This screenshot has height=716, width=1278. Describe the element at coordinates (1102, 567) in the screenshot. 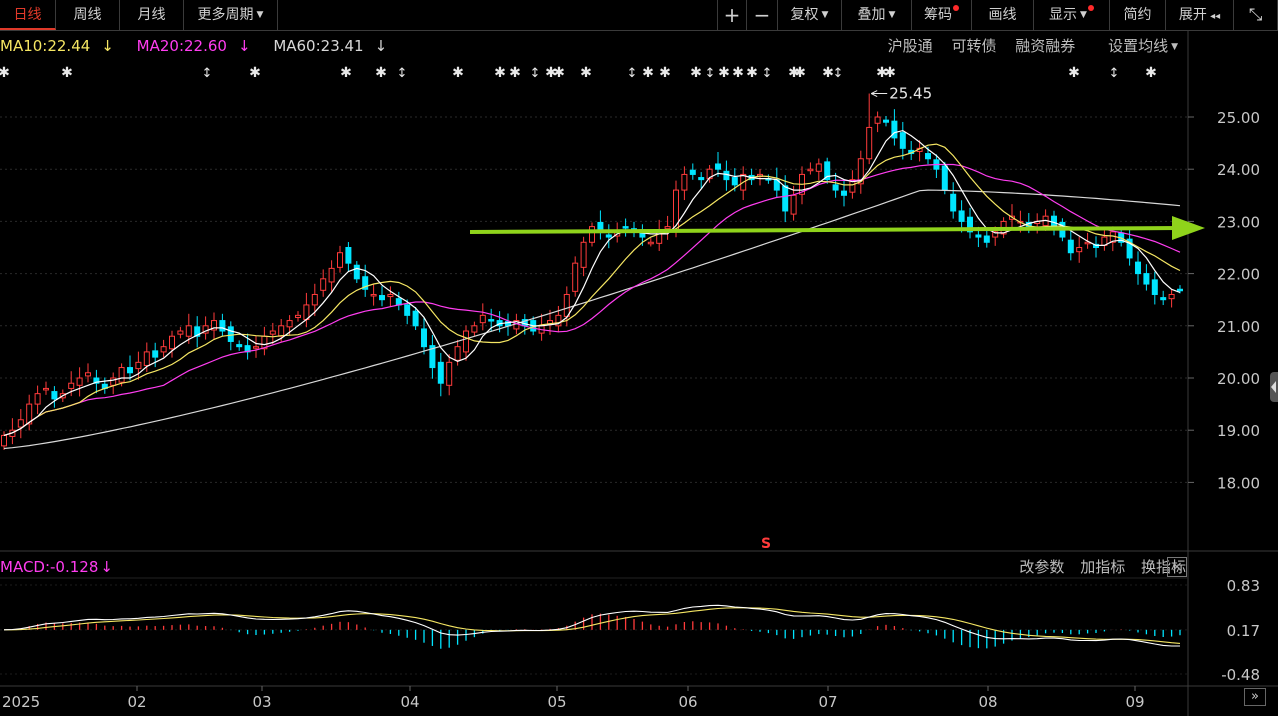

I see `add-indicator-button: 加指标` at that location.